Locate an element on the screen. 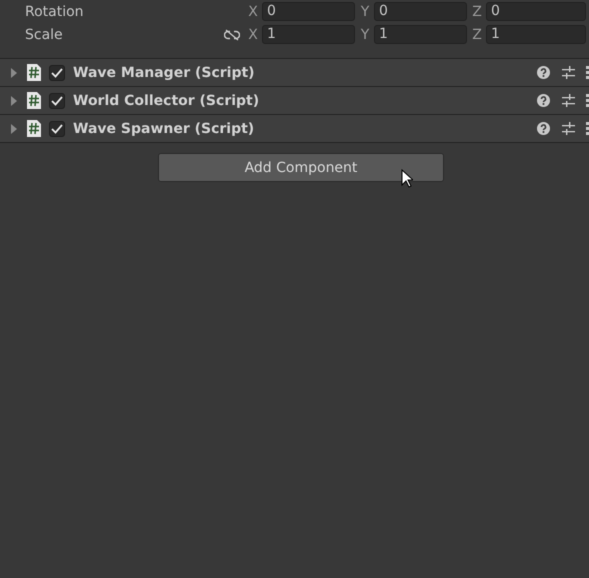 The width and height of the screenshot is (589, 578). mouse-cursor-icon is located at coordinates (407, 178).